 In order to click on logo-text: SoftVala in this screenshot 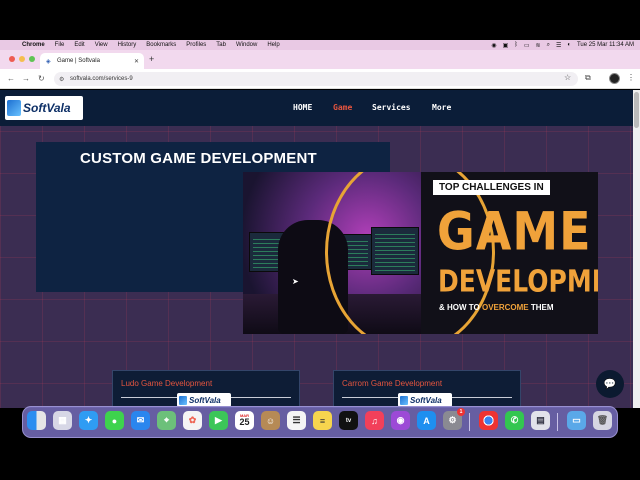, I will do `click(47, 108)`.